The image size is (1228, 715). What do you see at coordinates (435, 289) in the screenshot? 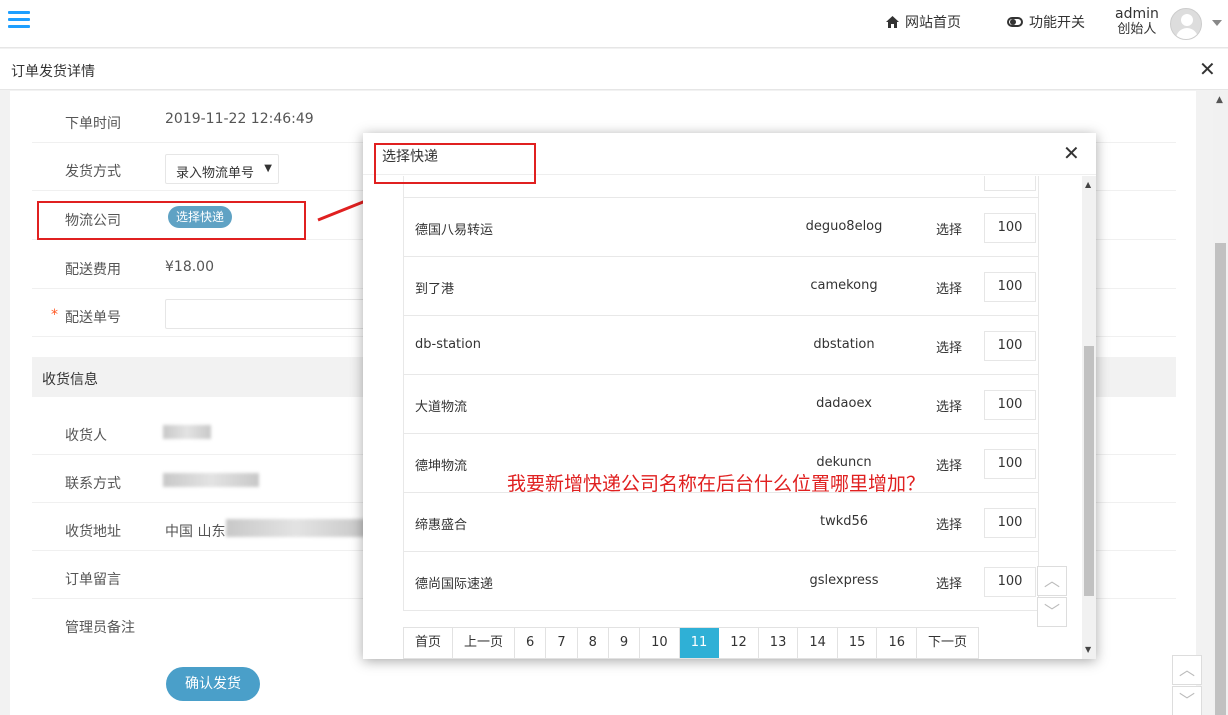
I see `express-name: 到了港` at bounding box center [435, 289].